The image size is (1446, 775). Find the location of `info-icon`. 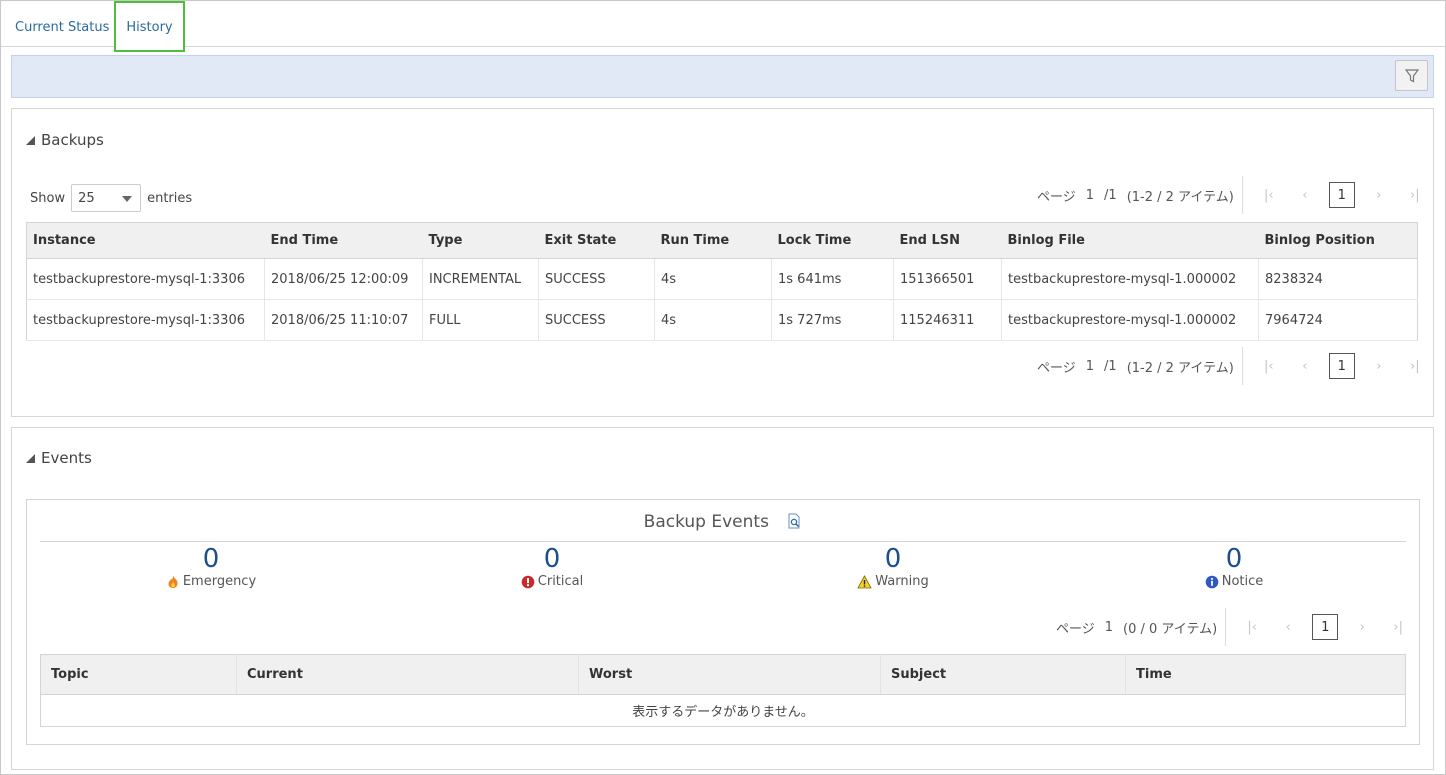

info-icon is located at coordinates (1212, 581).